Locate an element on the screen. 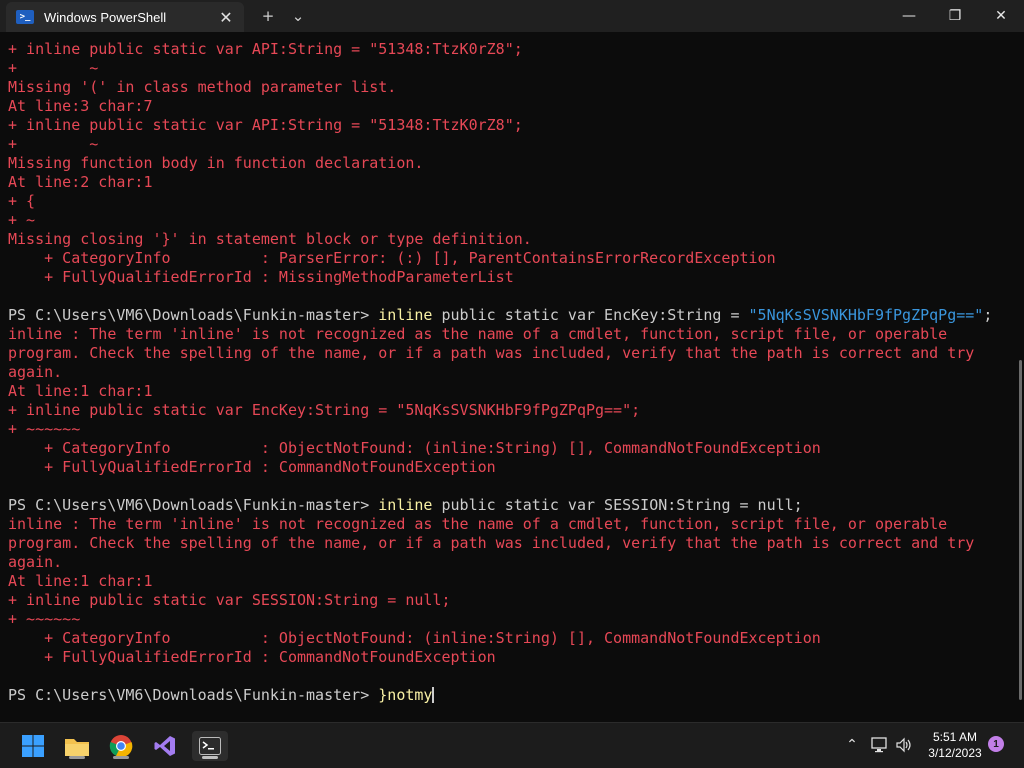 The width and height of the screenshot is (1024, 768). show-hidden-icons-chevron-icon: ⌃ is located at coordinates (852, 745).